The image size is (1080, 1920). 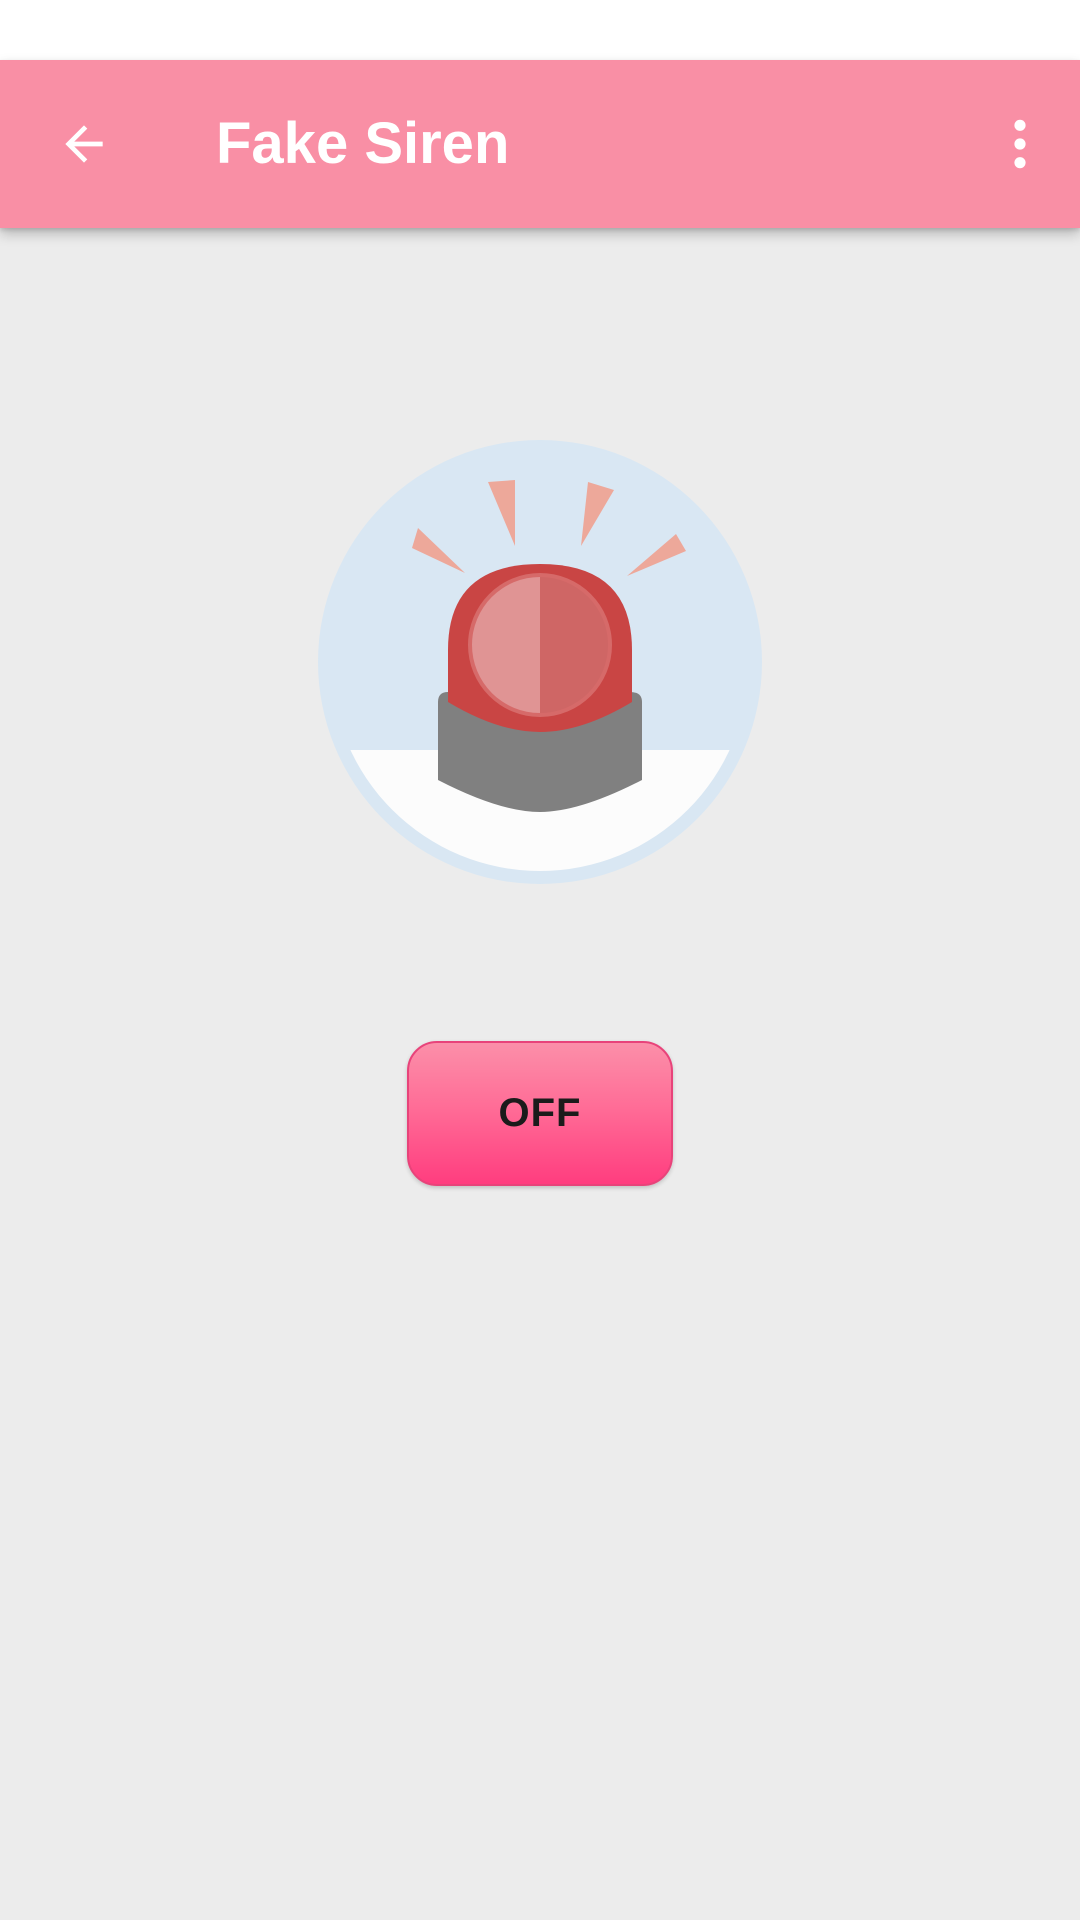 I want to click on back-button, so click(x=84, y=144).